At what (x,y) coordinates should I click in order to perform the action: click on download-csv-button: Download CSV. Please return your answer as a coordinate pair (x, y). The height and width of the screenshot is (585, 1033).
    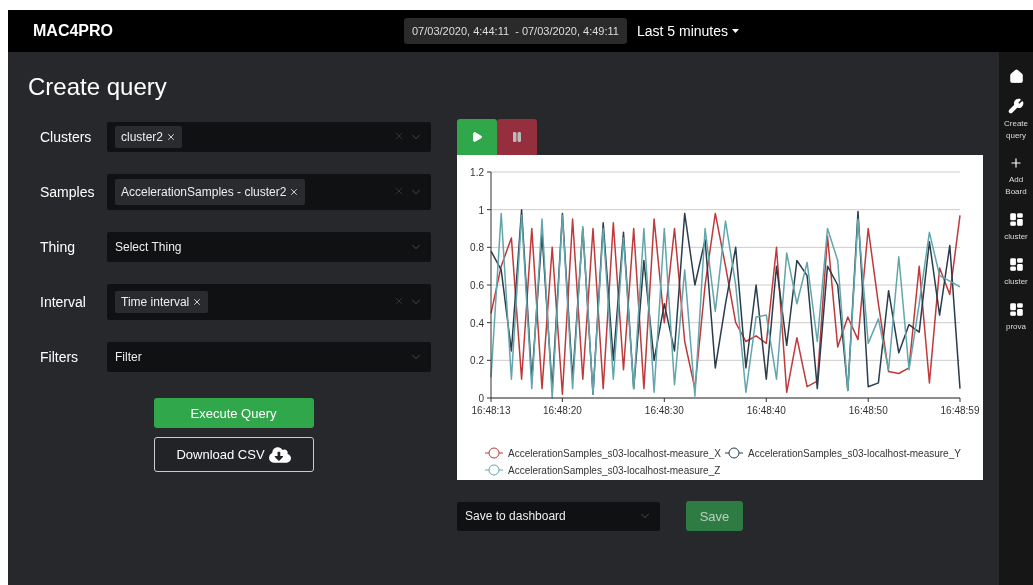
    Looking at the image, I should click on (233, 454).